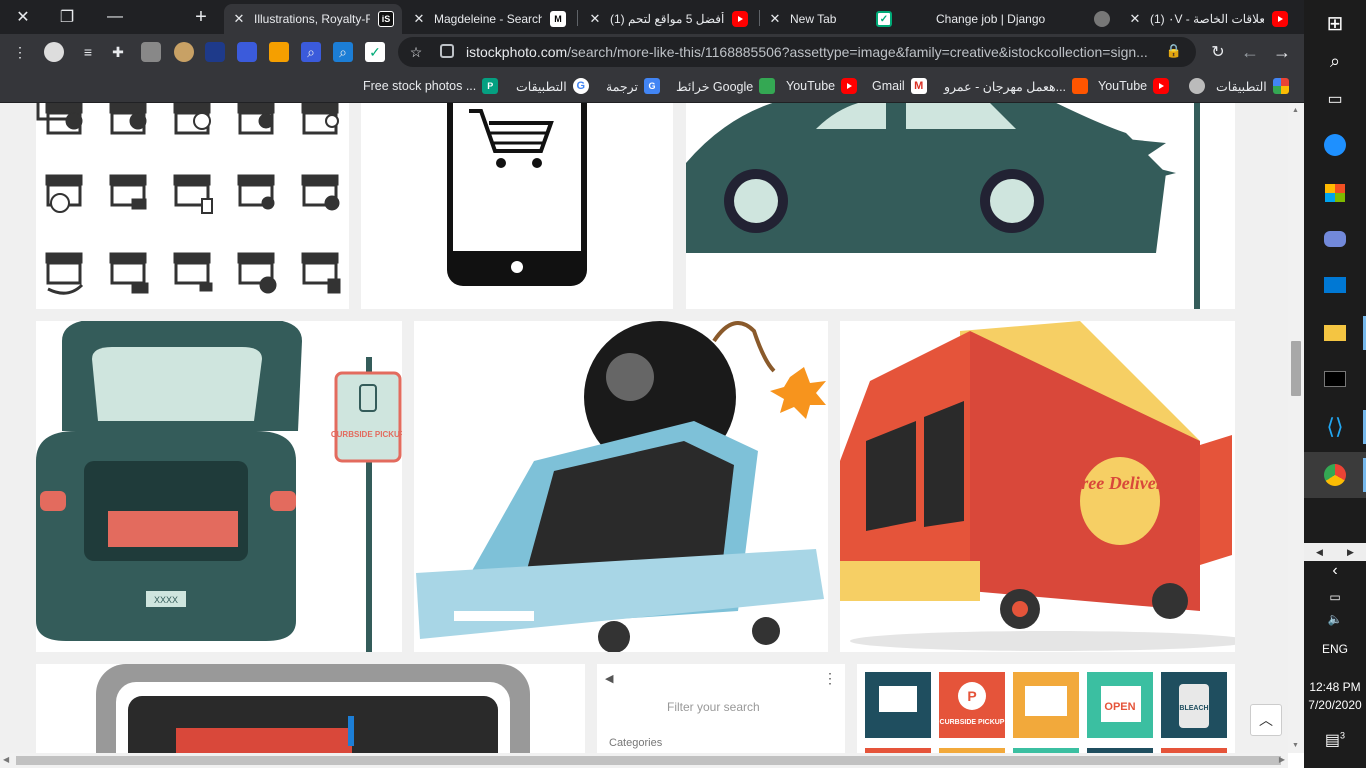 The height and width of the screenshot is (768, 1366). What do you see at coordinates (88, 52) in the screenshot?
I see `reading-list-icon: ≡` at bounding box center [88, 52].